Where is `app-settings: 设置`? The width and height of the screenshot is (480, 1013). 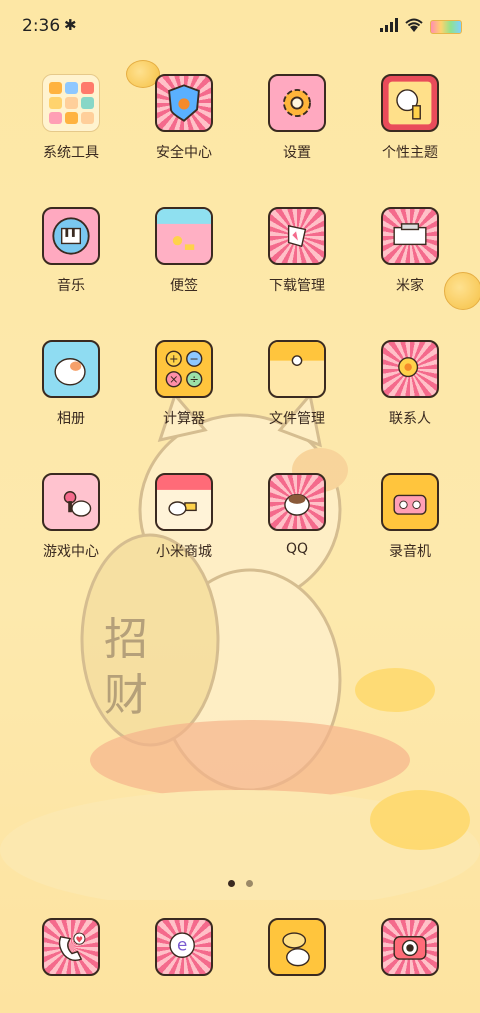 app-settings: 设置 is located at coordinates (297, 129).